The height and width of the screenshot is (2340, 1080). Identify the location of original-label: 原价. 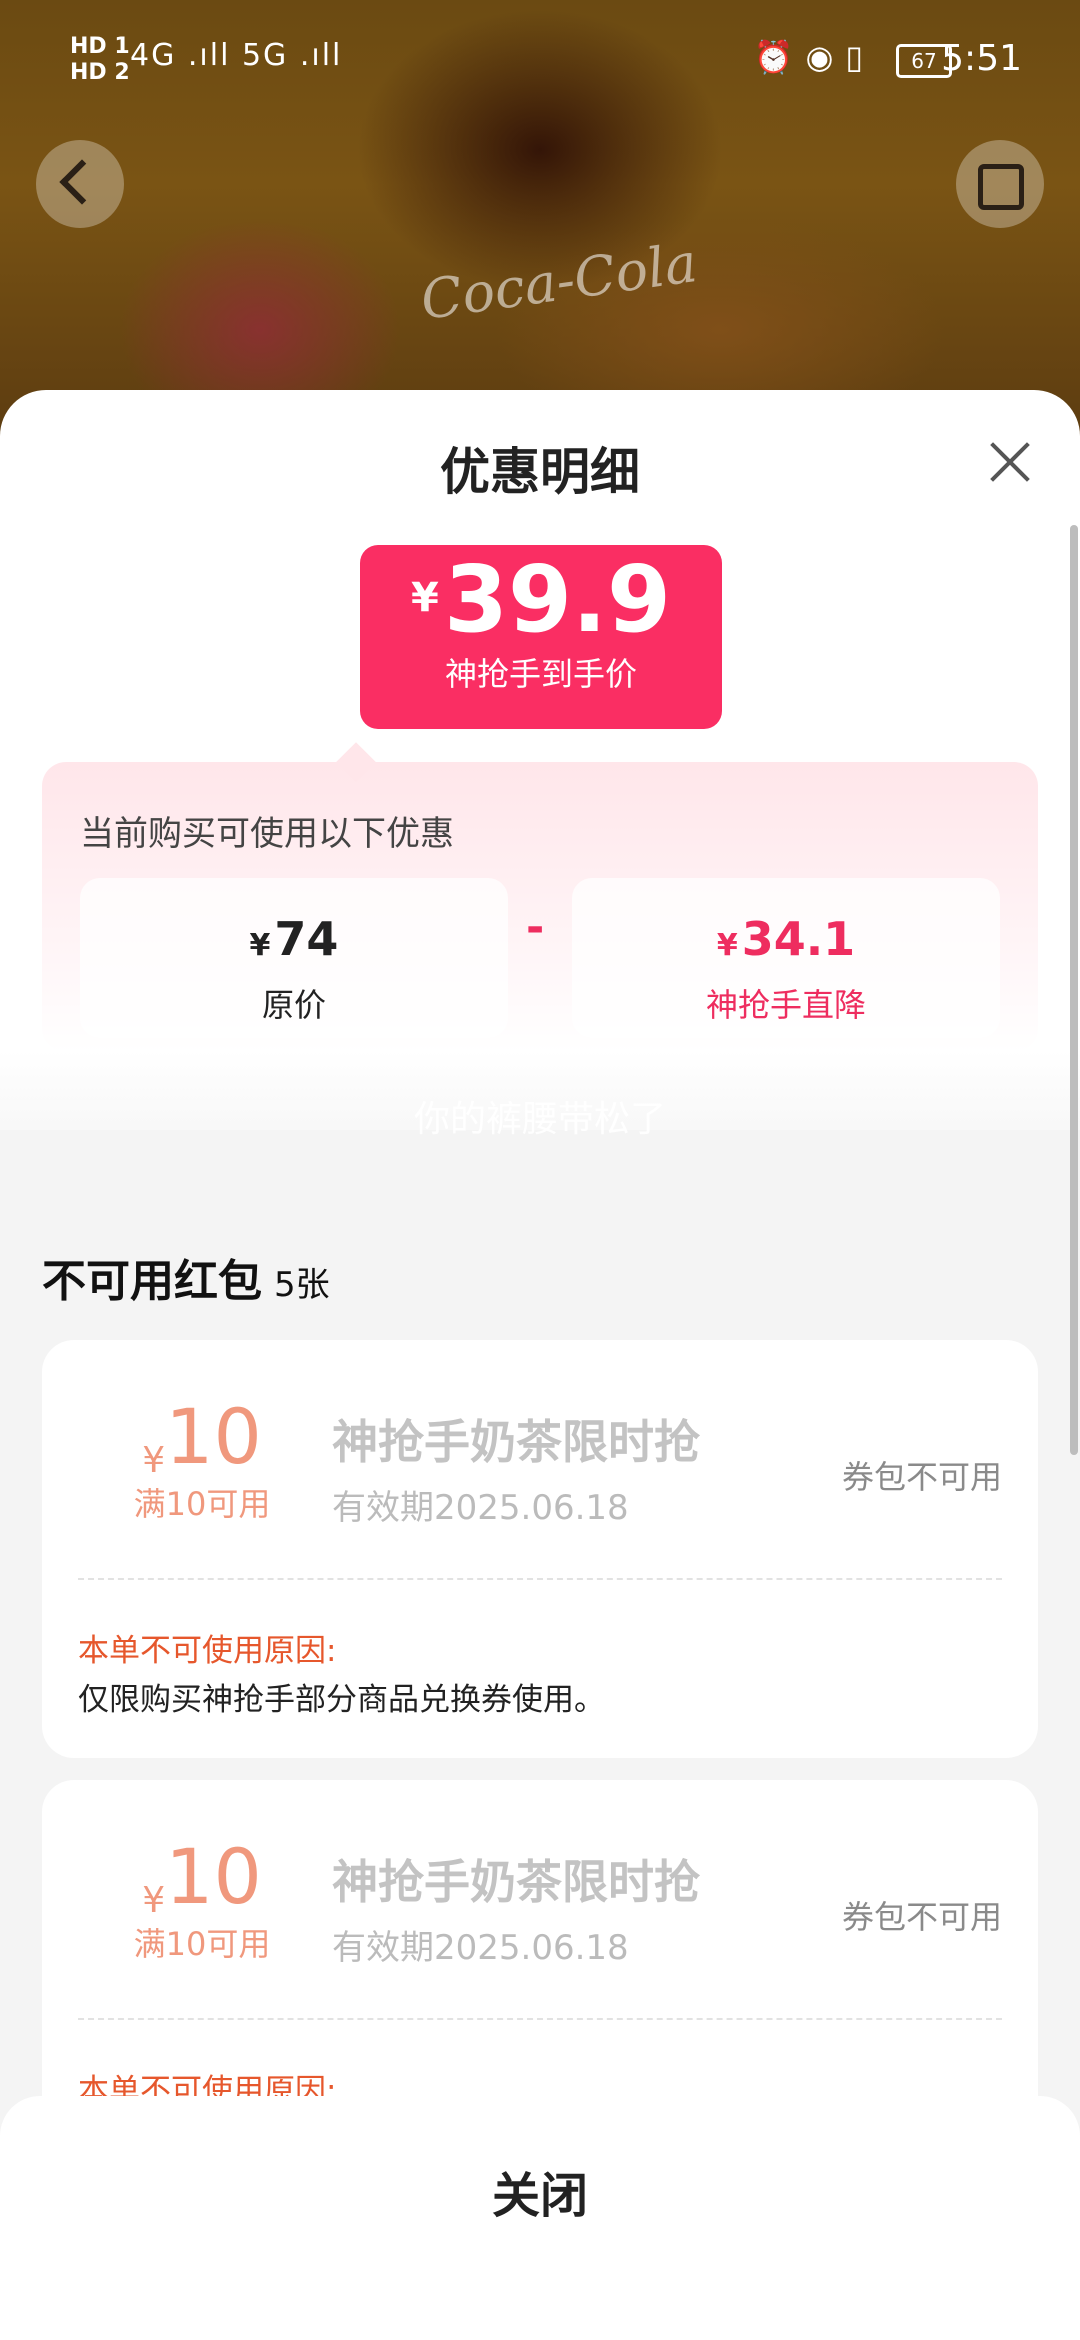
(293, 1005).